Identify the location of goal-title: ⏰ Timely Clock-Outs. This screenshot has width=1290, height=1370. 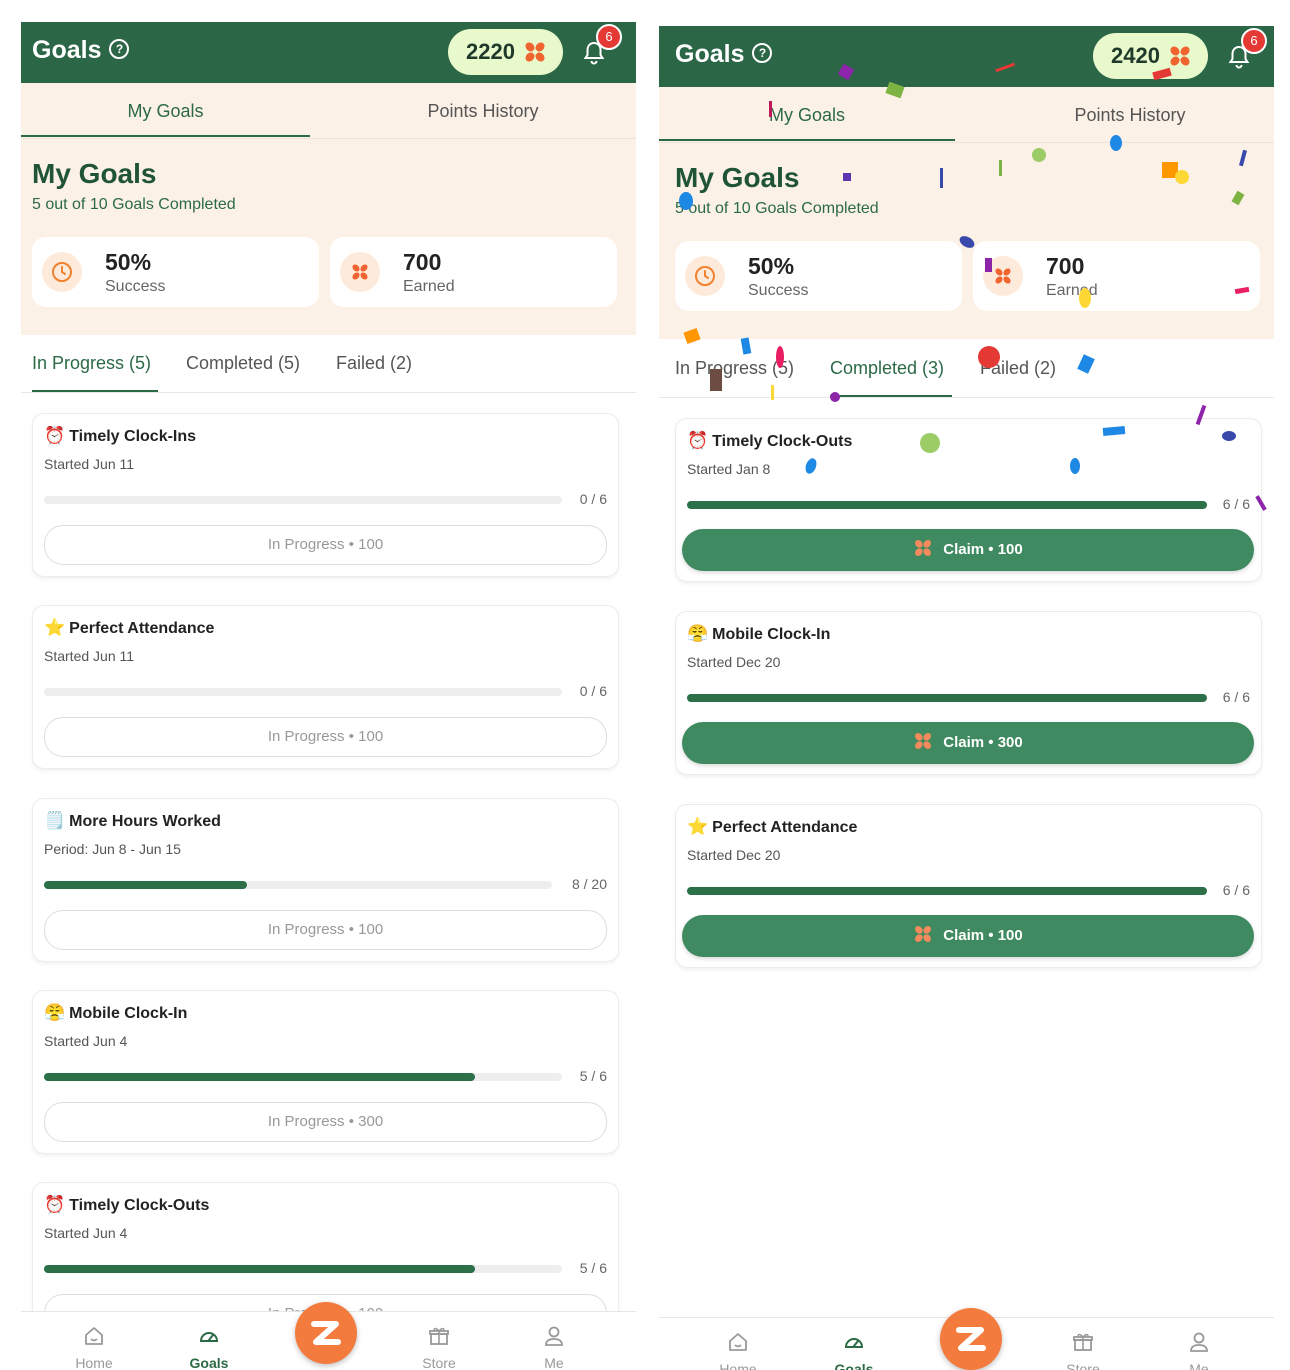
(126, 1205).